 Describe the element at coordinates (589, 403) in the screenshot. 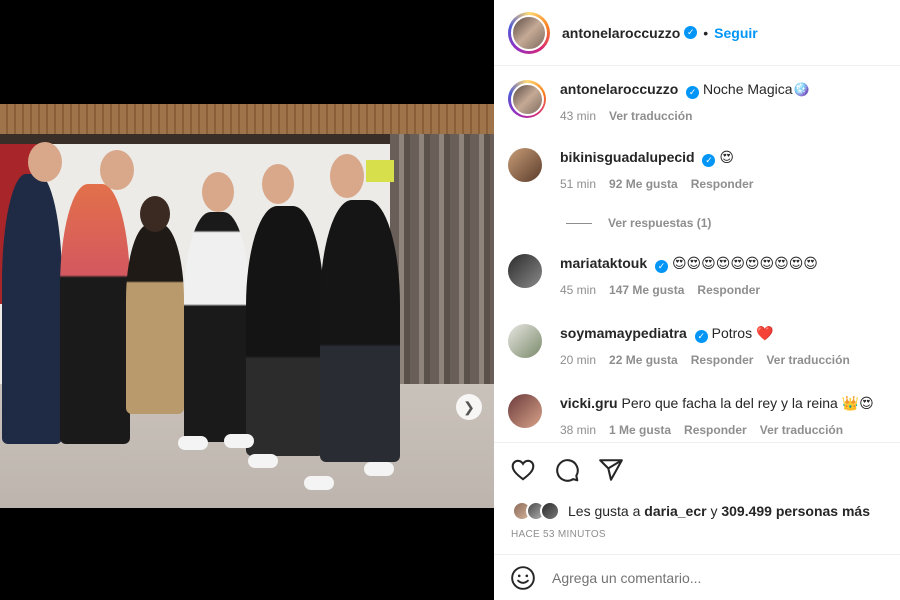

I see `comment-username: vicki.gru` at that location.